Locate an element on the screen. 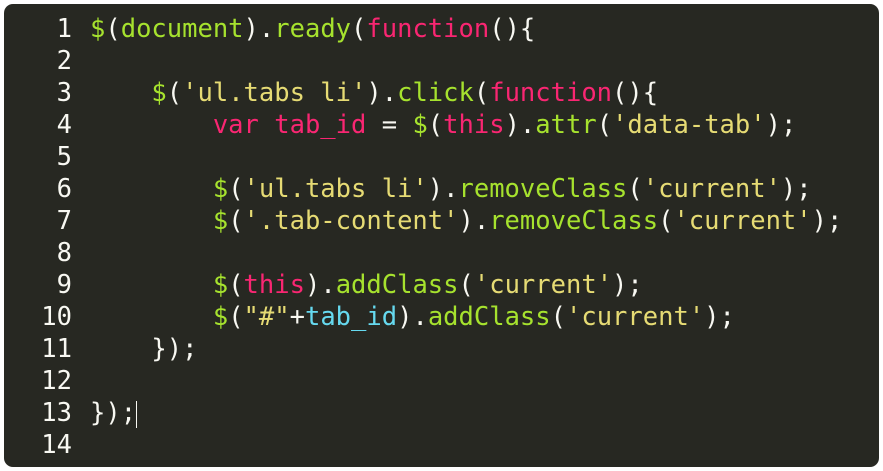  line-number: 1 is located at coordinates (64, 29).